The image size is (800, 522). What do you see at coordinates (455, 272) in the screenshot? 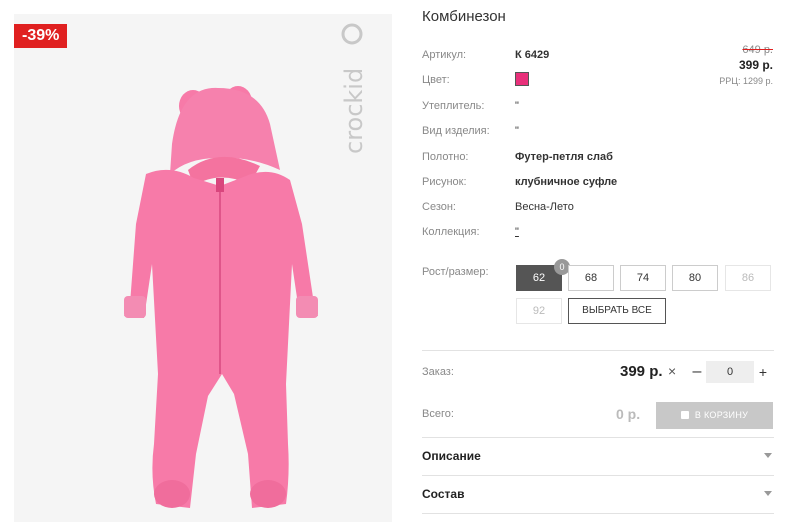
I see `sizes-label: Рост/размер:` at bounding box center [455, 272].